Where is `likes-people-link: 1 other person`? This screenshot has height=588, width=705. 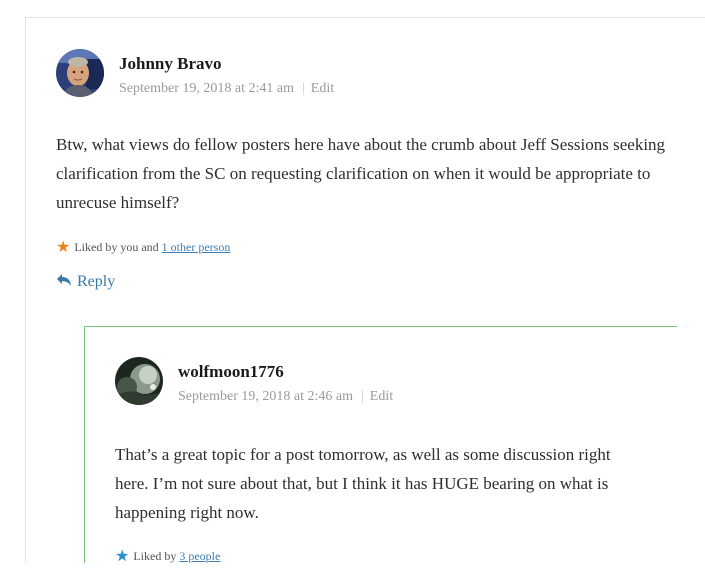
likes-people-link: 1 other person is located at coordinates (196, 247).